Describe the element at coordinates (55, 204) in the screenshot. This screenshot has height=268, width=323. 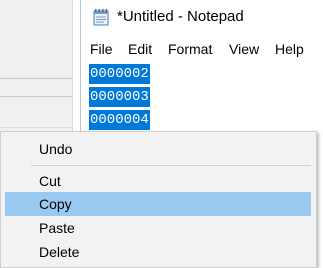
I see `context-item-label: Copy` at that location.